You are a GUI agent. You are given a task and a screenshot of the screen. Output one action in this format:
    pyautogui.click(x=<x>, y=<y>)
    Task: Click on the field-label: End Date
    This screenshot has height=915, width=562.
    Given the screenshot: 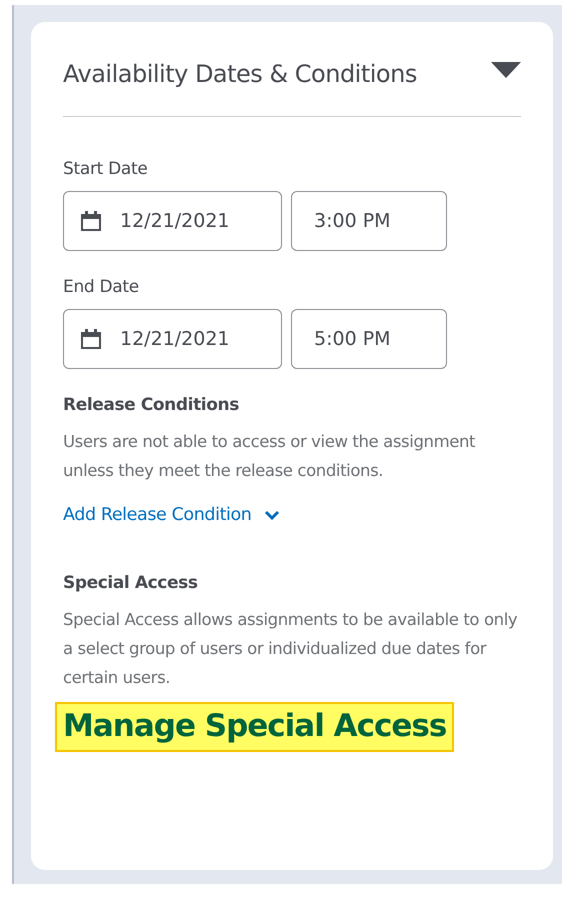 What is the action you would take?
    pyautogui.click(x=101, y=287)
    